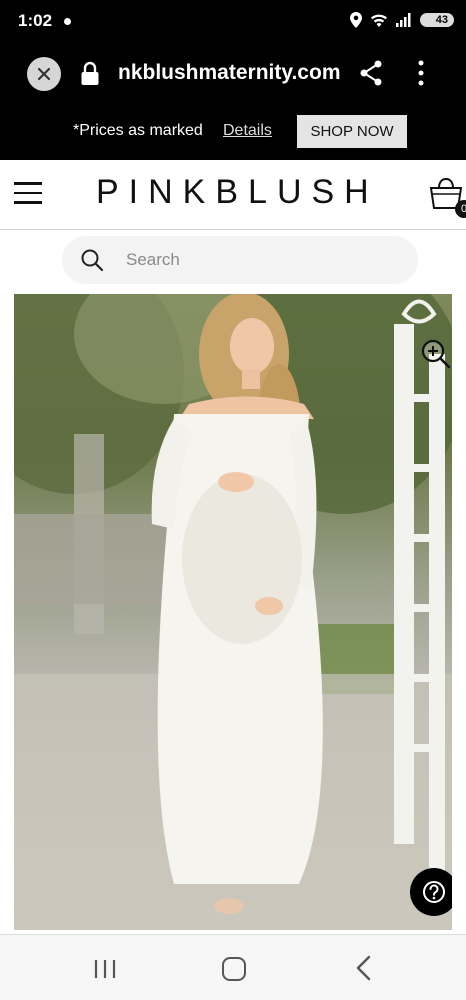  I want to click on system-nav-bar, so click(233, 967).